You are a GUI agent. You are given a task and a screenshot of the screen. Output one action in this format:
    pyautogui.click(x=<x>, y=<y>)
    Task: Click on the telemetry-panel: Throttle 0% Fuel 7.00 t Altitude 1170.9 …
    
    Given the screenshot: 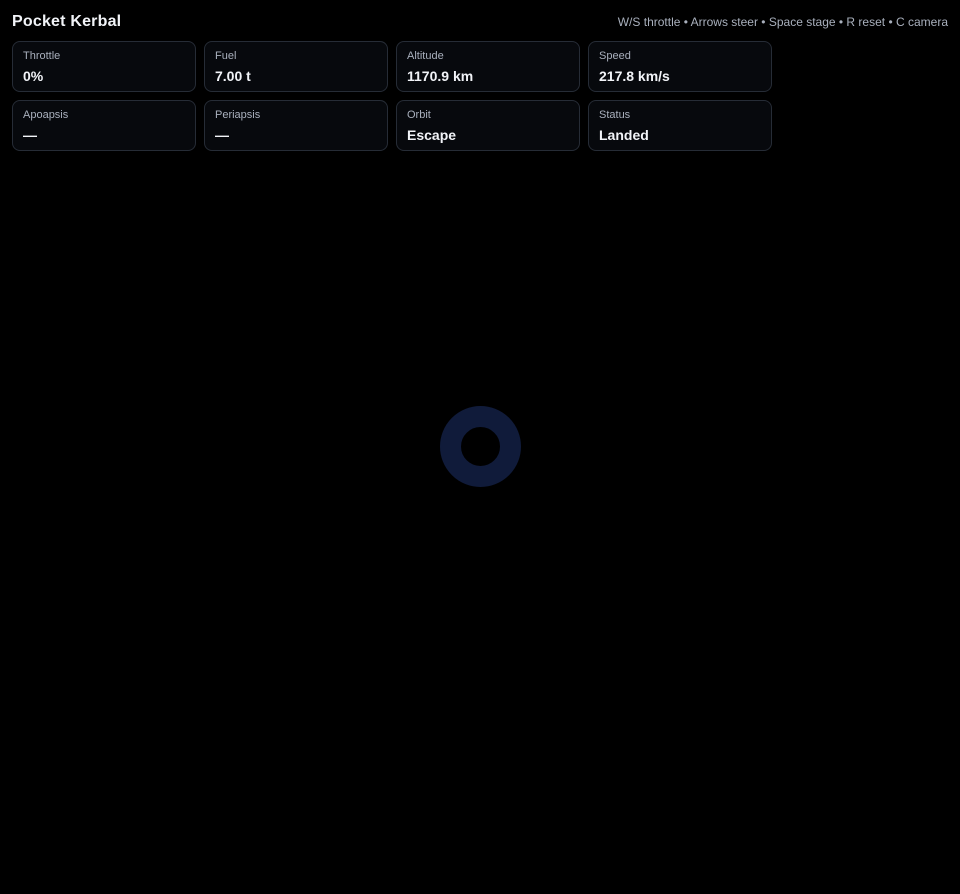 What is the action you would take?
    pyautogui.click(x=392, y=96)
    